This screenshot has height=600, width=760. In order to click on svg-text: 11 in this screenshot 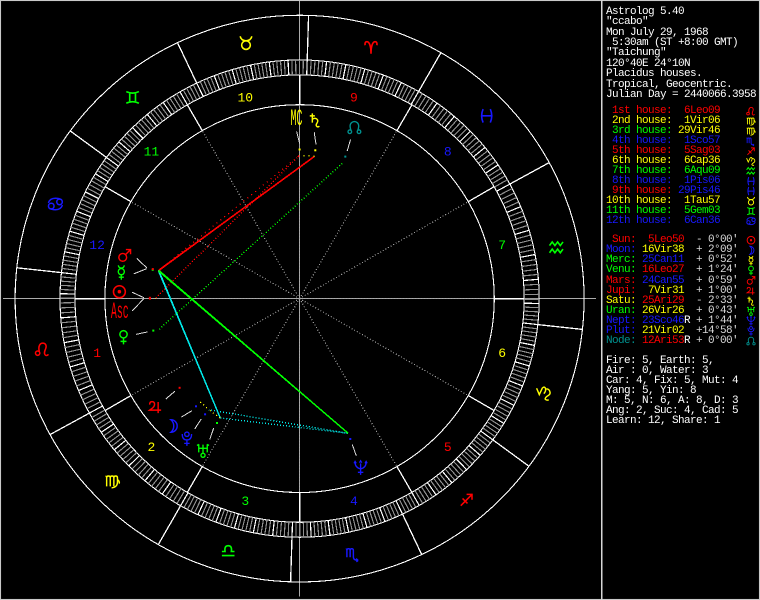, I will do `click(152, 151)`.